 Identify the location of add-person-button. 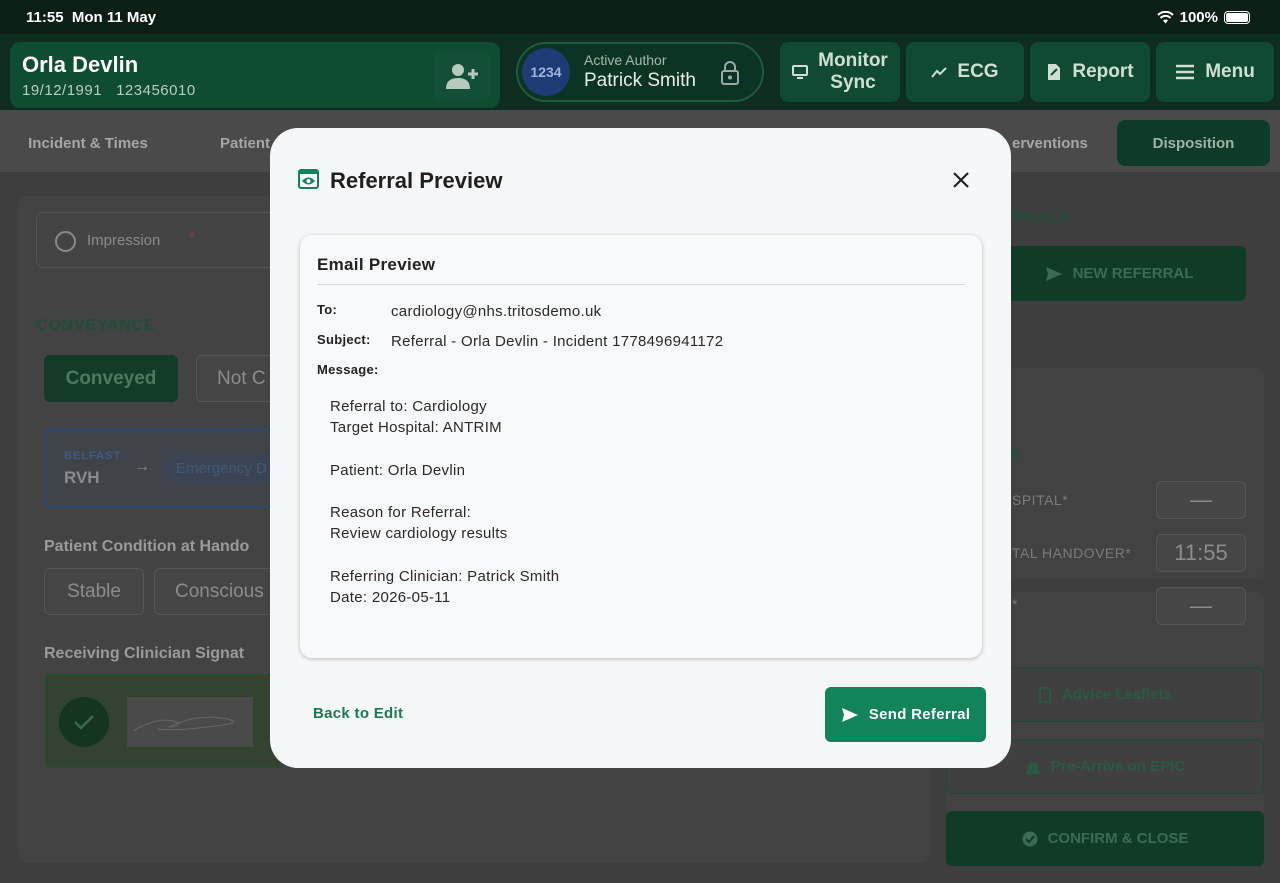
(462, 76).